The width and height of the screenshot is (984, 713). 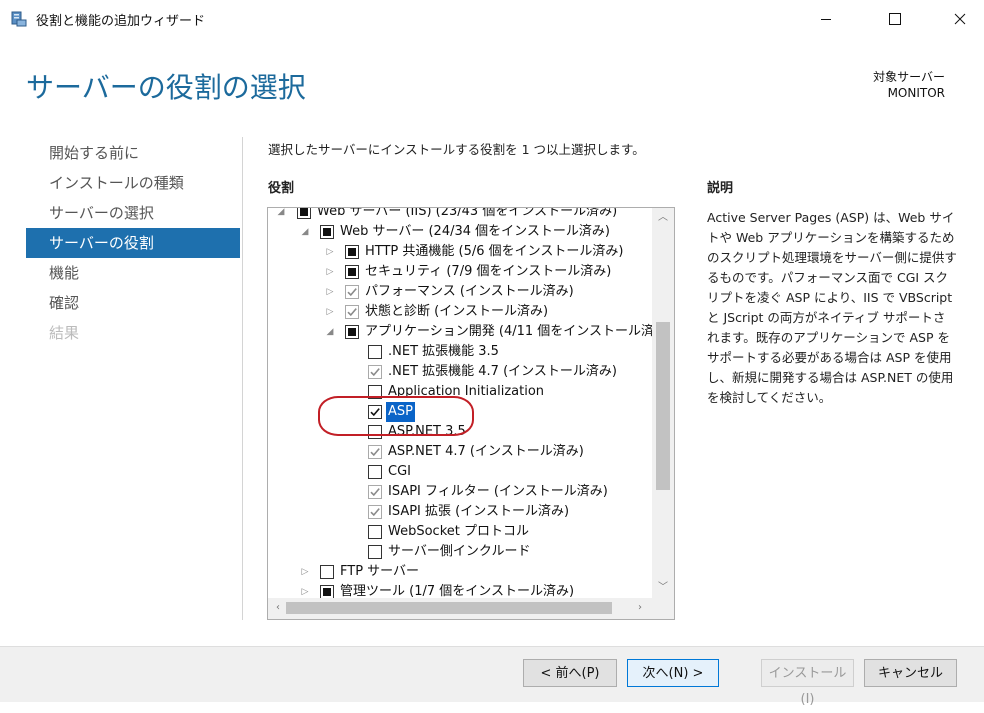 I want to click on tree-row: ▷ パフォーマンス (インストール済み), so click(x=460, y=292).